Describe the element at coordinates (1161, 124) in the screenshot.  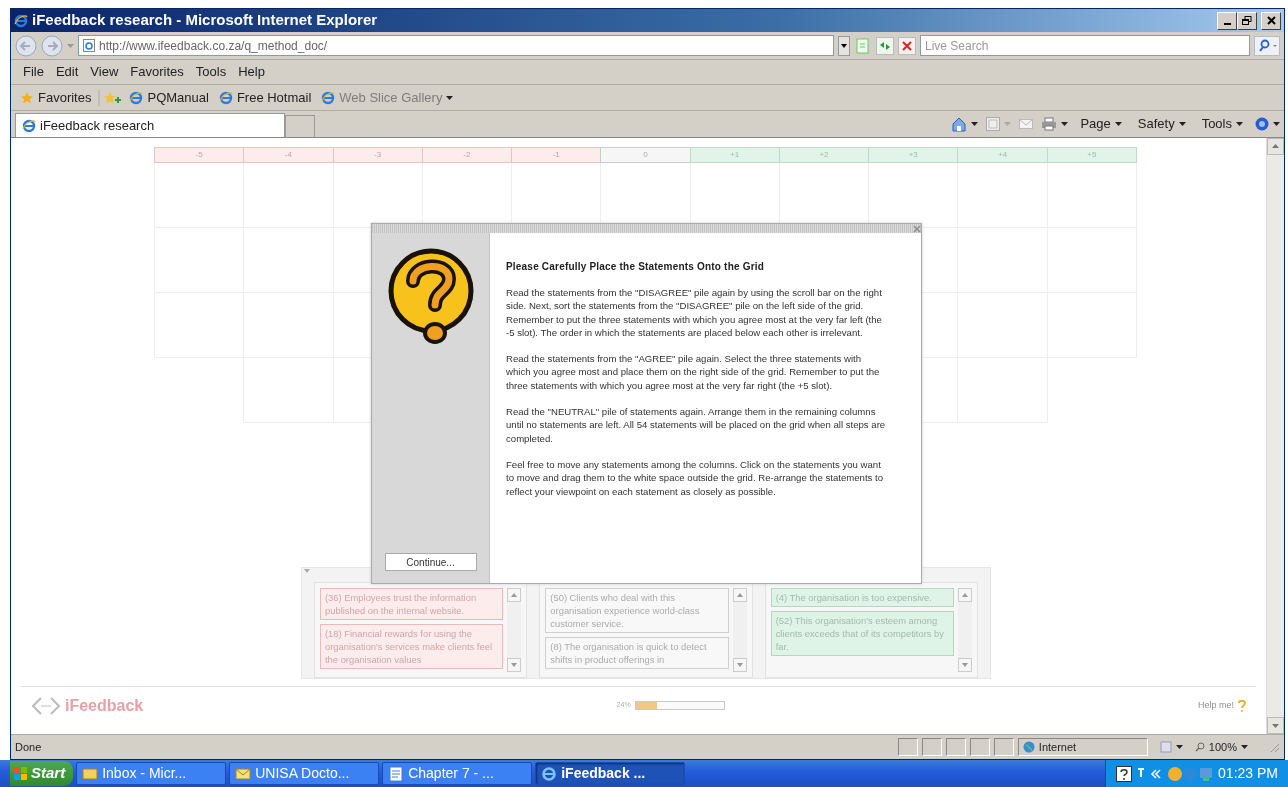
I see `command-menu: Safety` at that location.